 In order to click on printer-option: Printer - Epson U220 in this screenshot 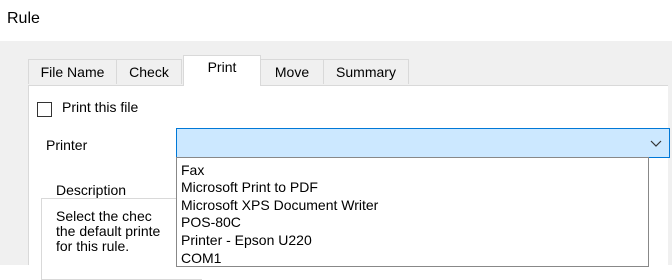, I will do `click(246, 240)`.